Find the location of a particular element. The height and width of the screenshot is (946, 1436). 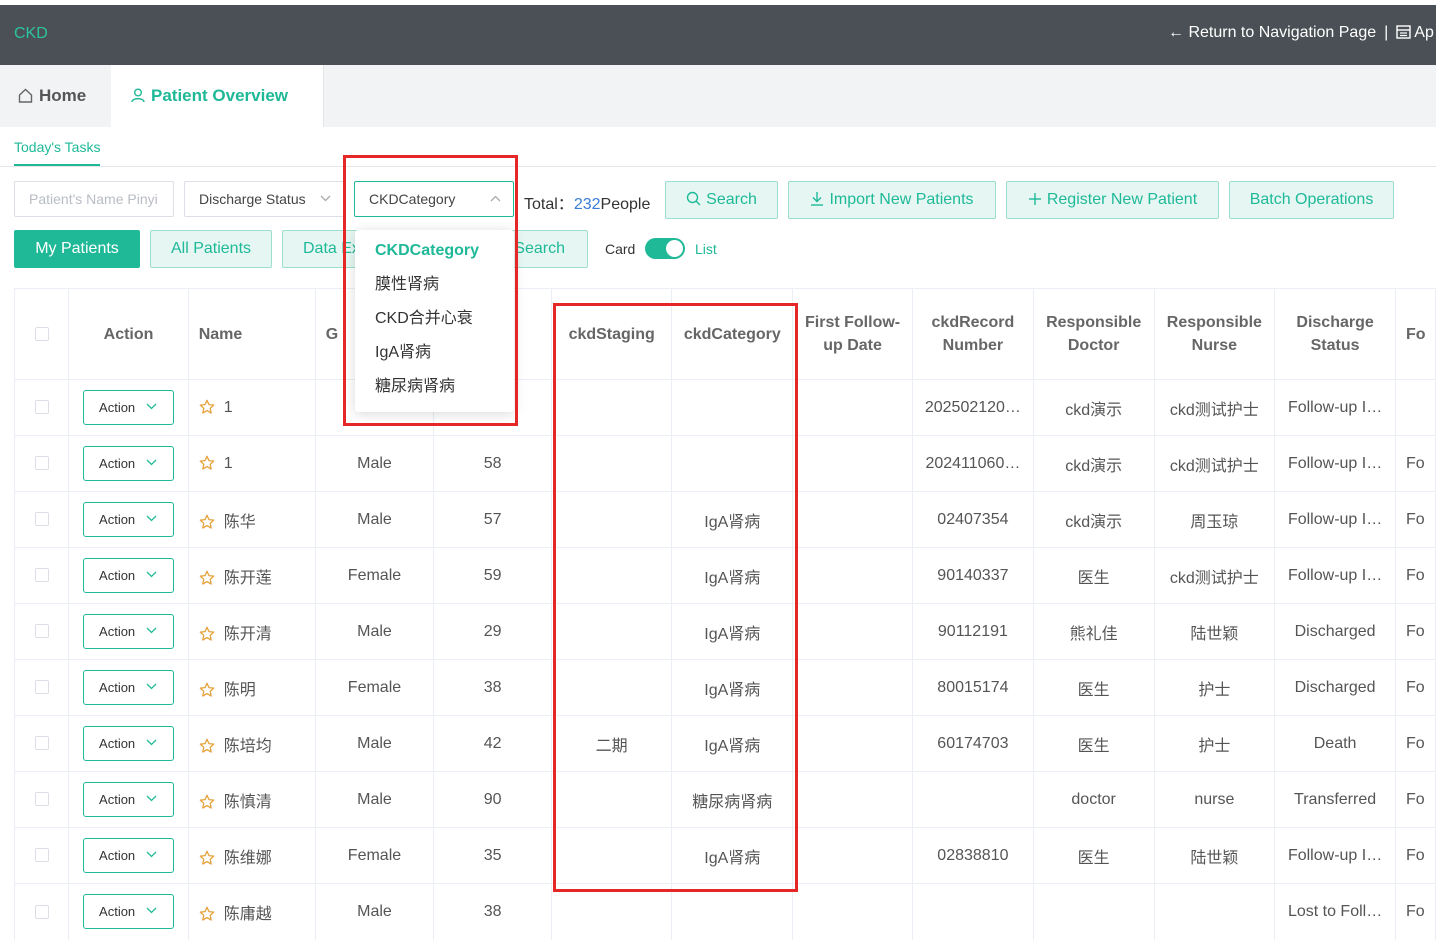

dropdown-option: 膜性肾病 is located at coordinates (434, 285).